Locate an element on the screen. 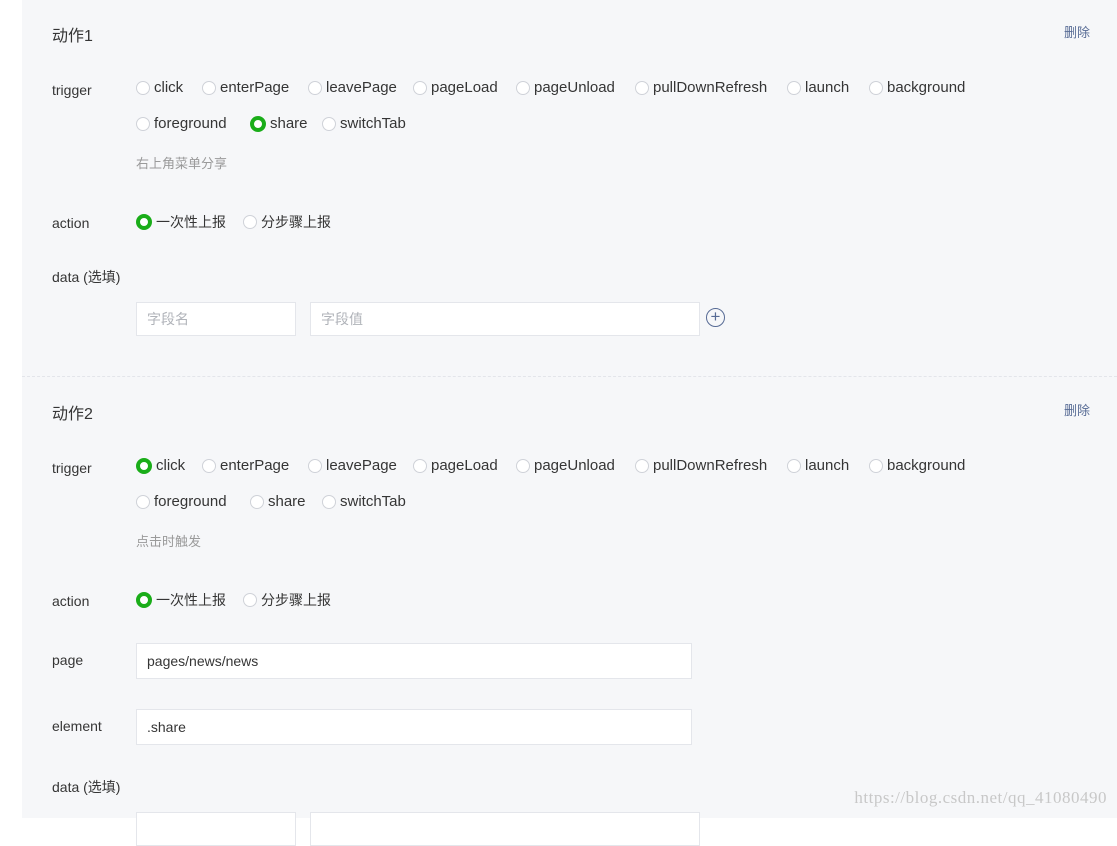  trigger-option-label: foreground is located at coordinates (190, 123).